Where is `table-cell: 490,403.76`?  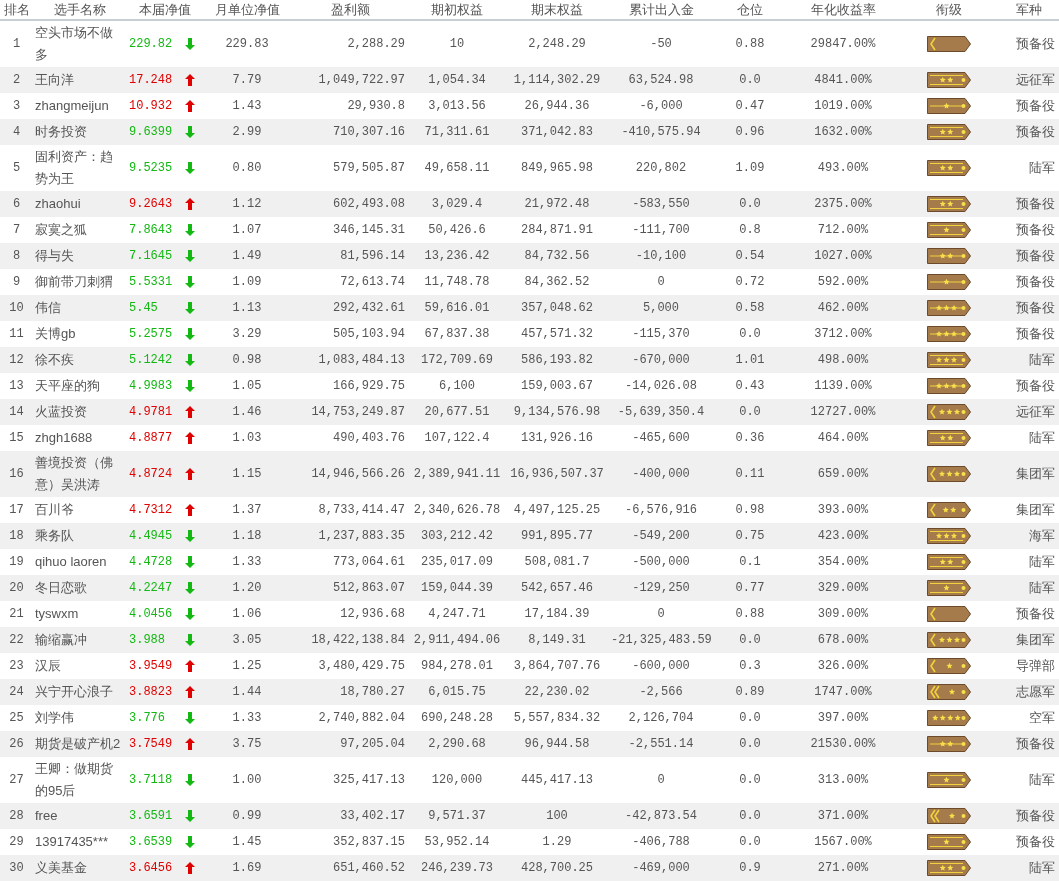
table-cell: 490,403.76 is located at coordinates (350, 438).